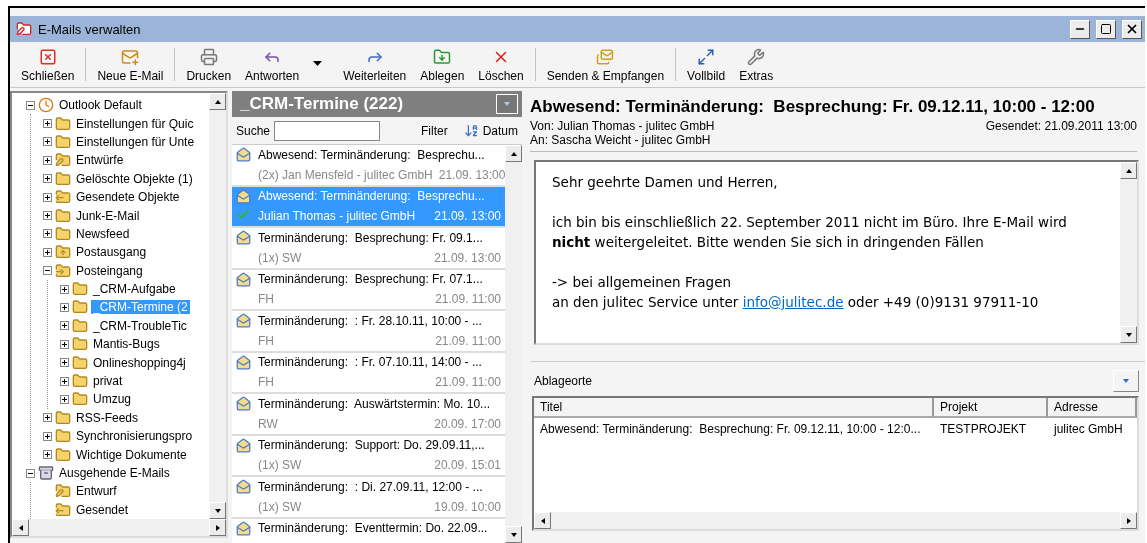 The image size is (1147, 543). I want to click on maximize-button, so click(1106, 29).